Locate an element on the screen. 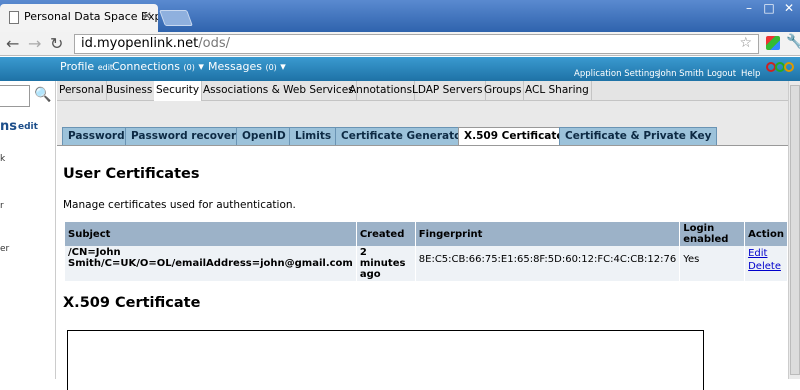 The image size is (800, 390). sidebar-edit-link: edit is located at coordinates (28, 127).